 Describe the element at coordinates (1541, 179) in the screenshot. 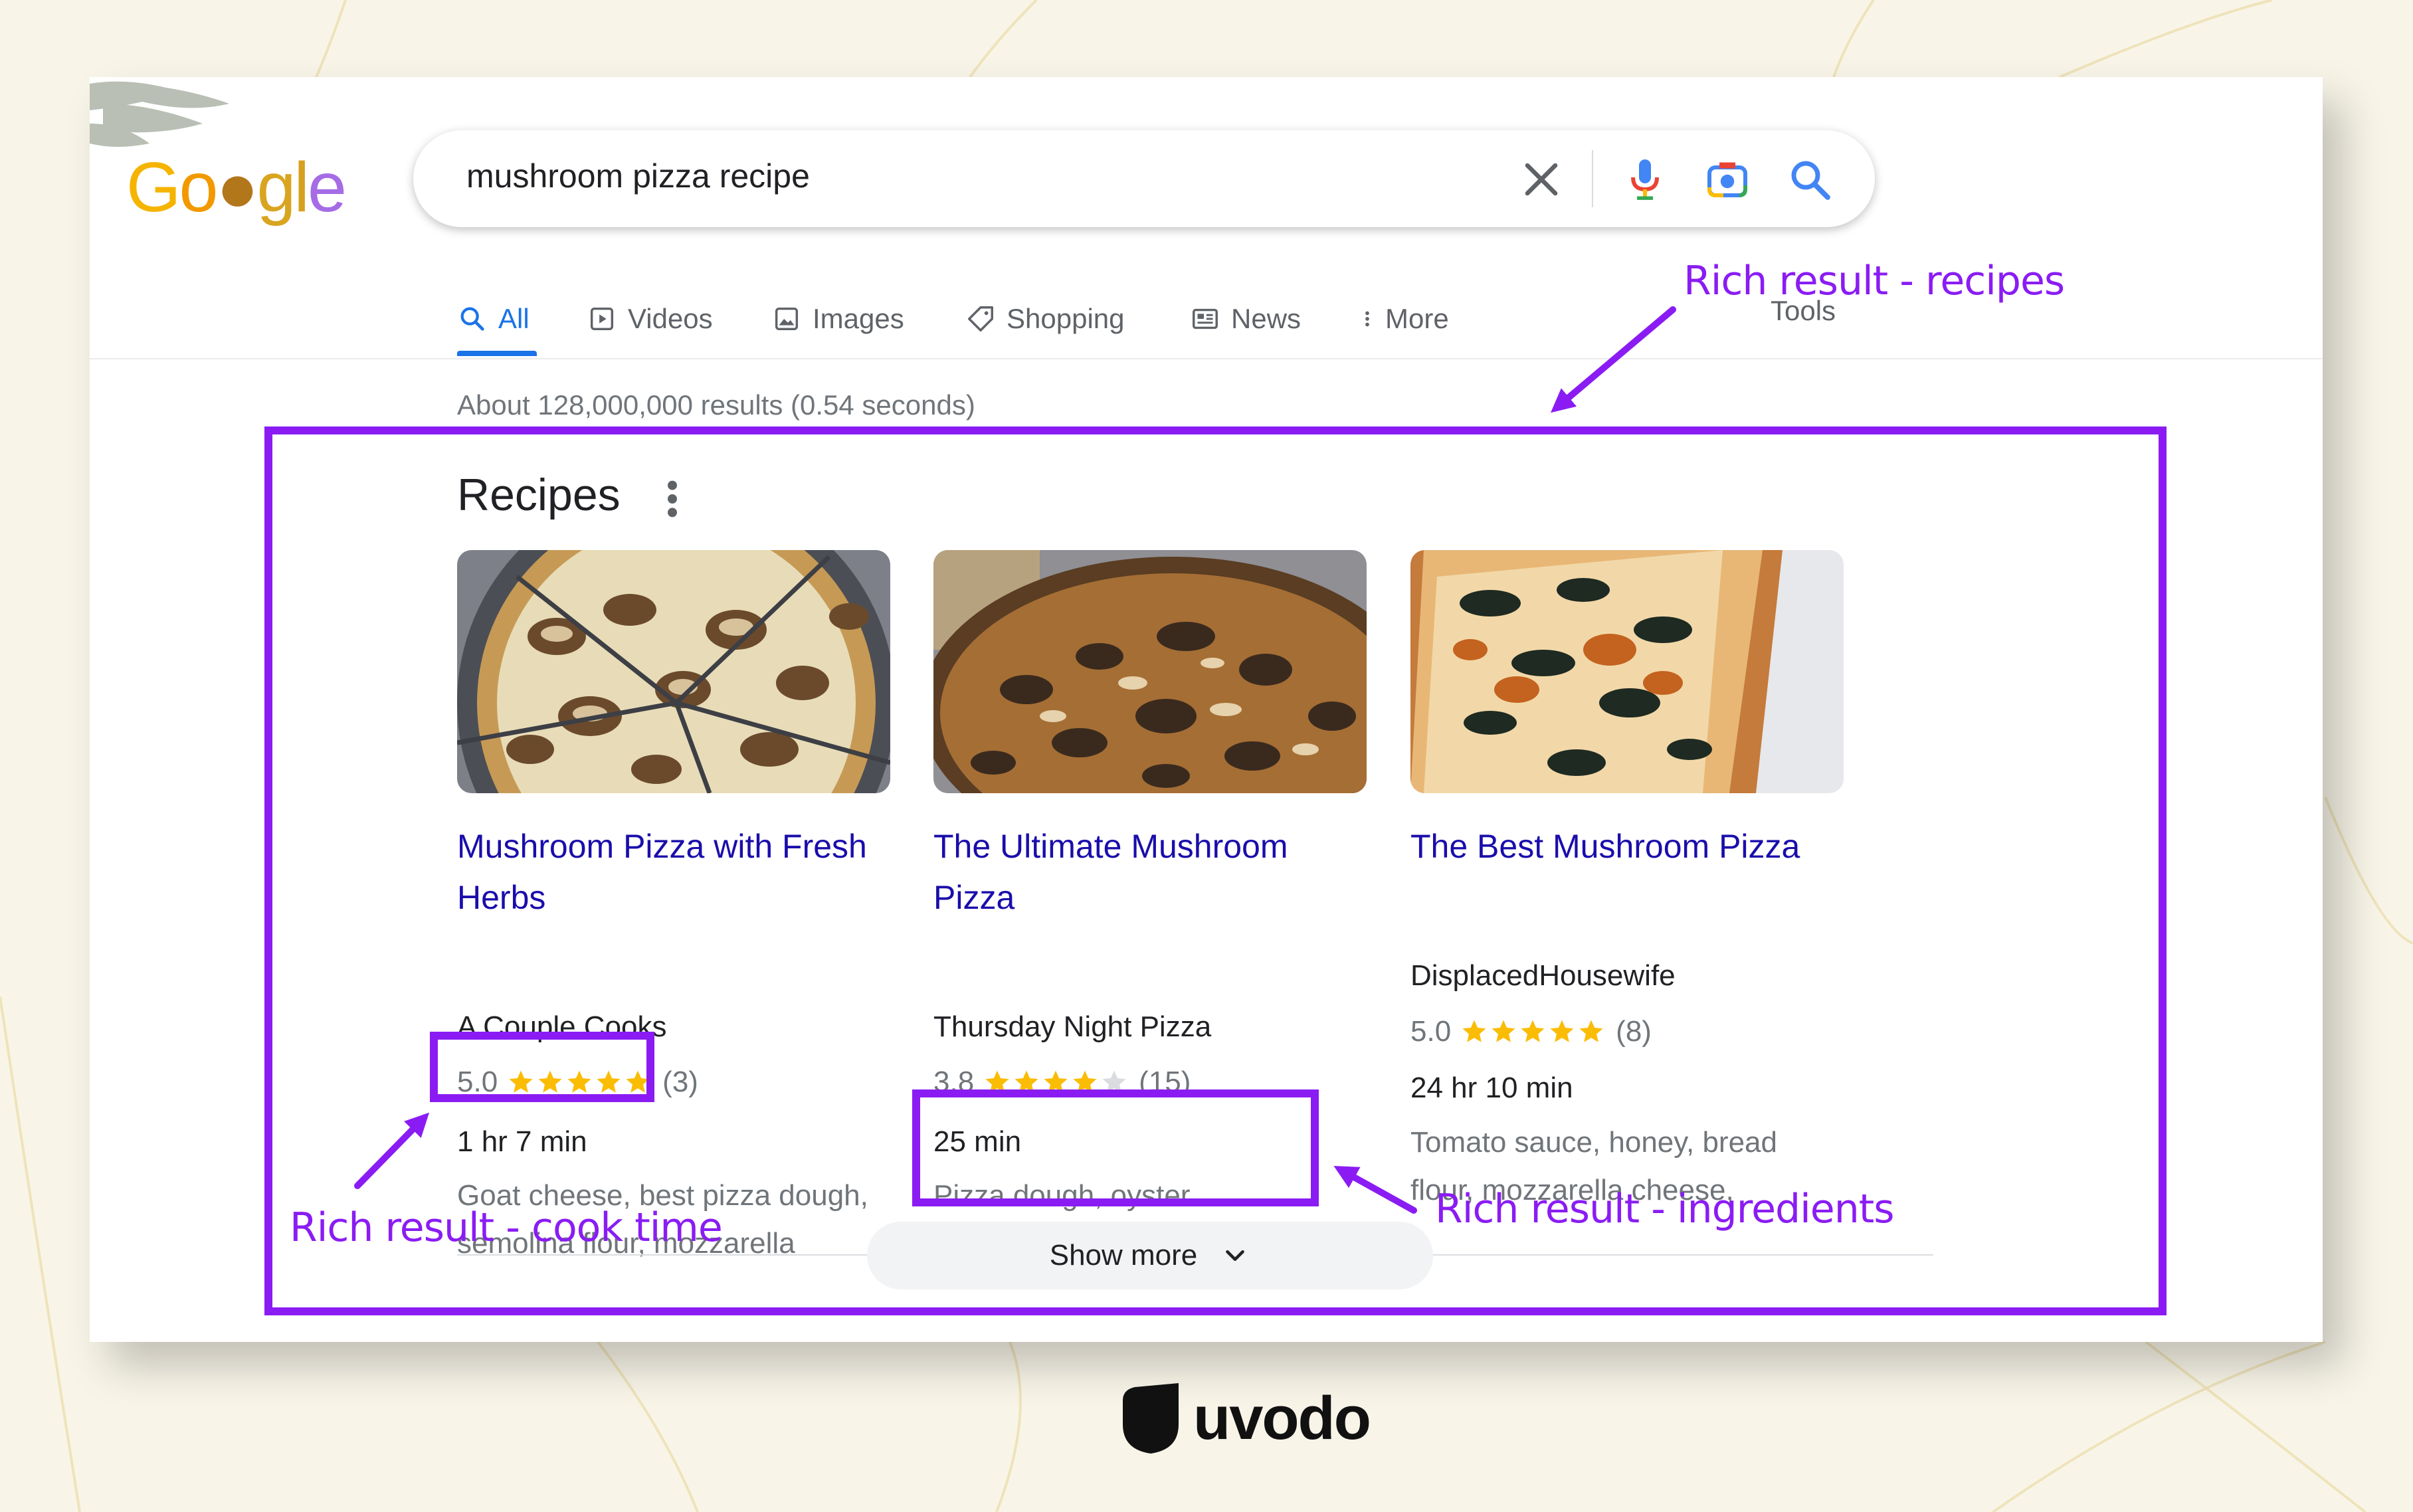

I see `close-icon` at that location.